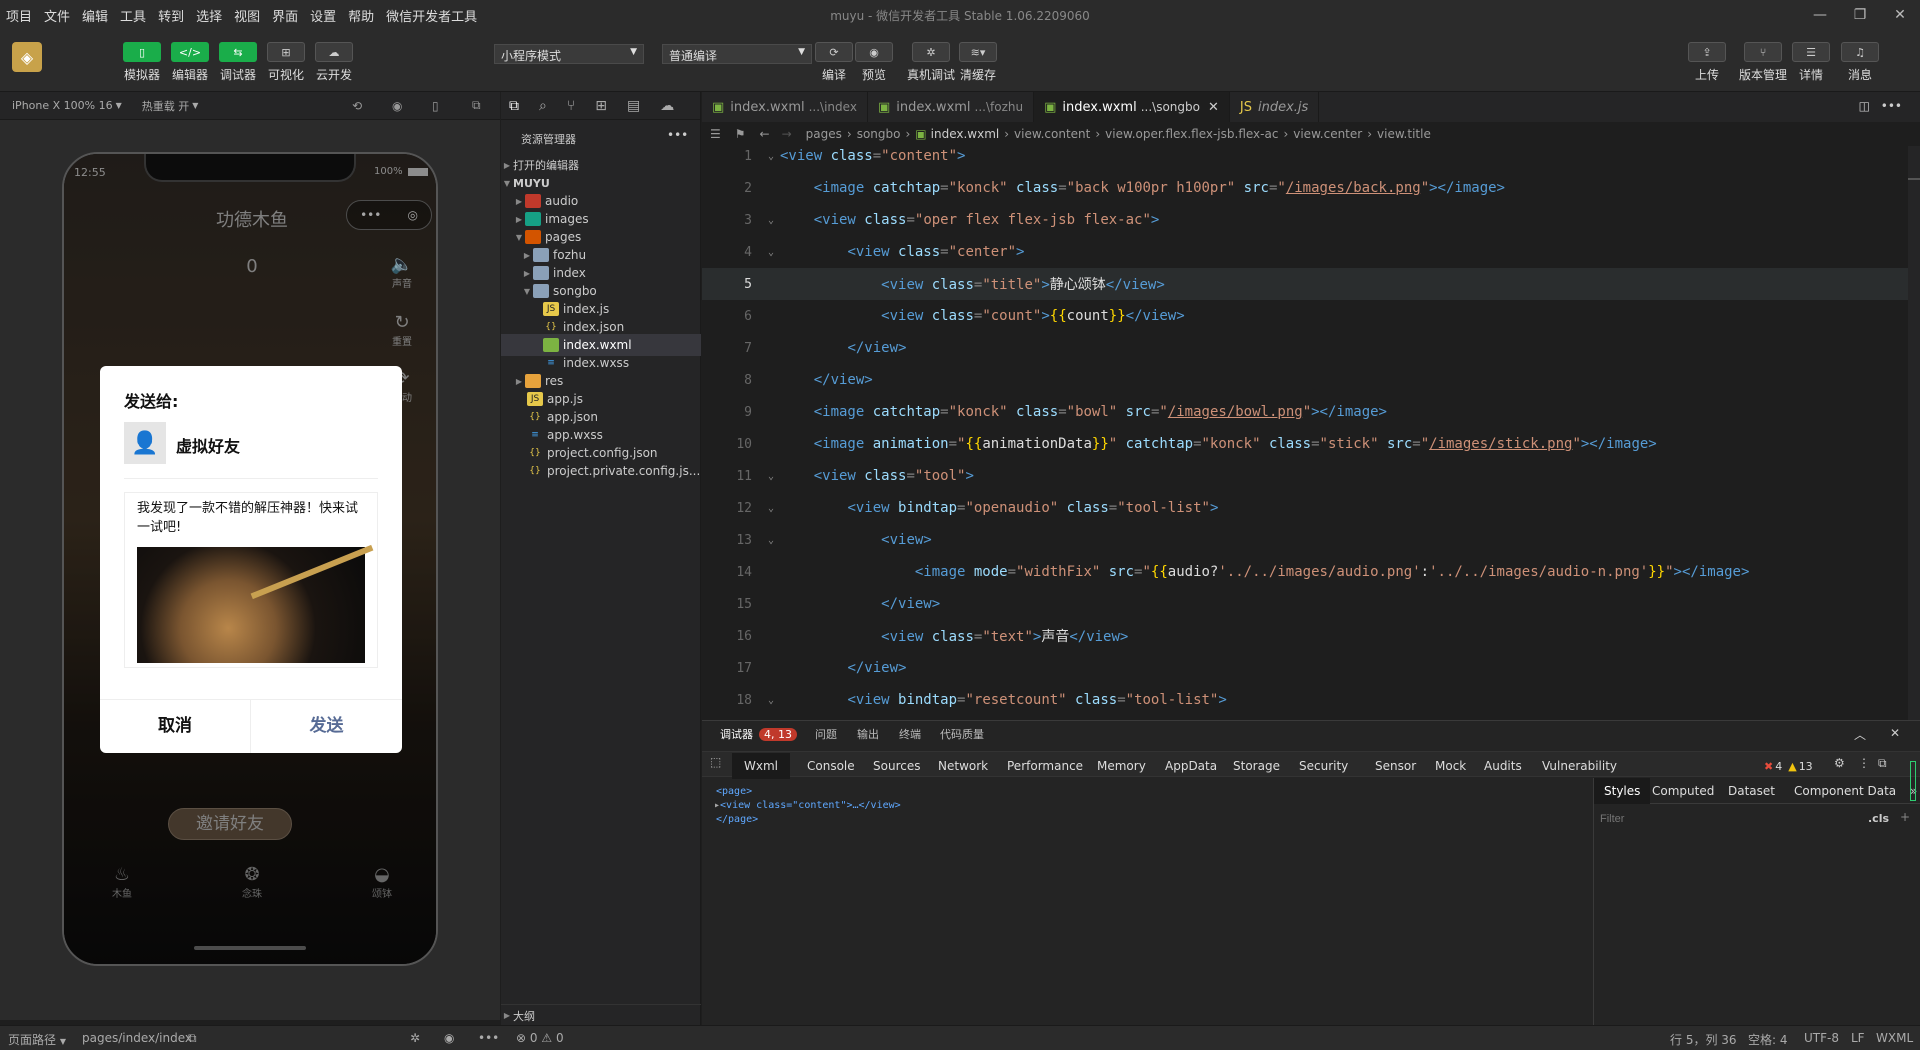  What do you see at coordinates (326, 726) in the screenshot?
I see `send-button: 发送` at bounding box center [326, 726].